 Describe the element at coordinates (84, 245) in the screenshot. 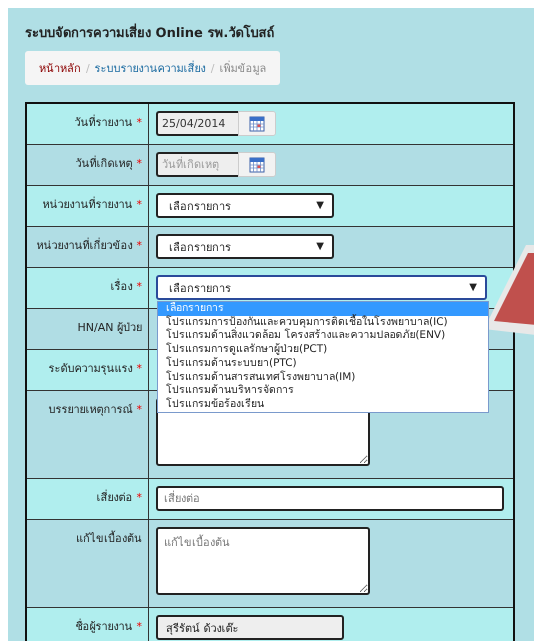

I see `field-label: หน่วยงานที่เกี่ยวข้อง` at that location.